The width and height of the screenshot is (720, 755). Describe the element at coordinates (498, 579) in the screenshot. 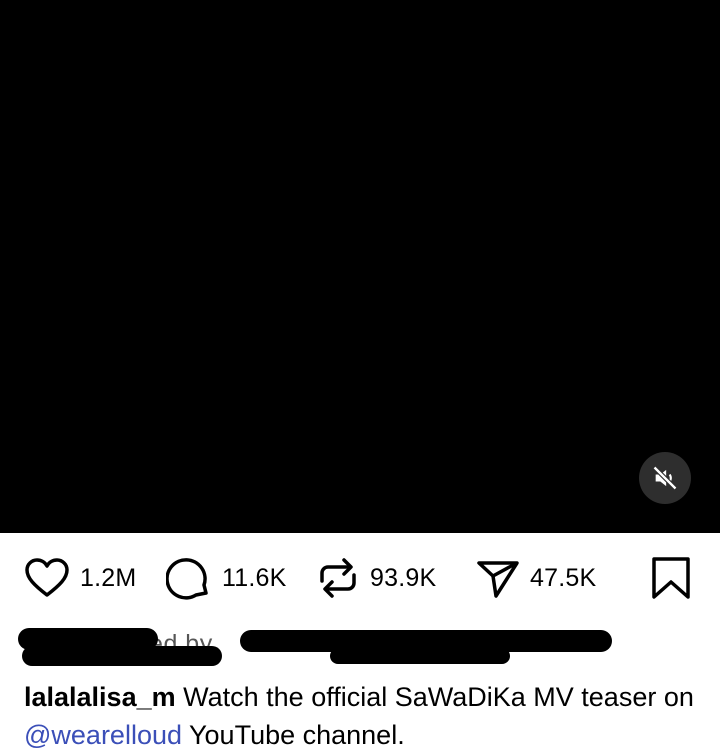

I see `send-icon` at that location.